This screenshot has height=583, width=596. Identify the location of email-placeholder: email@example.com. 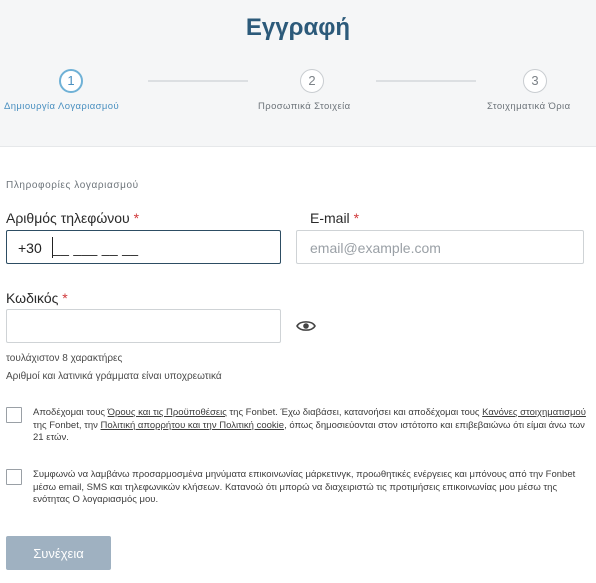
(375, 248).